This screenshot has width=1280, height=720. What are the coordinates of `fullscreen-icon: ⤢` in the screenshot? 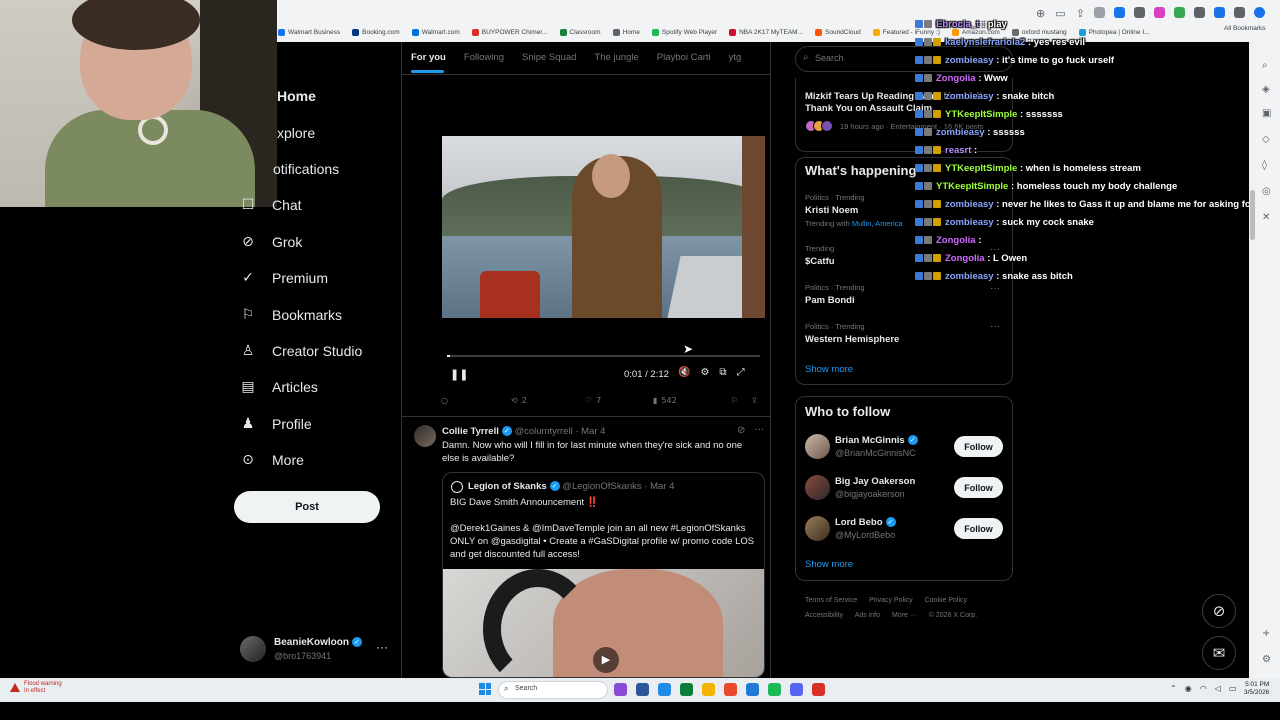 It's located at (741, 372).